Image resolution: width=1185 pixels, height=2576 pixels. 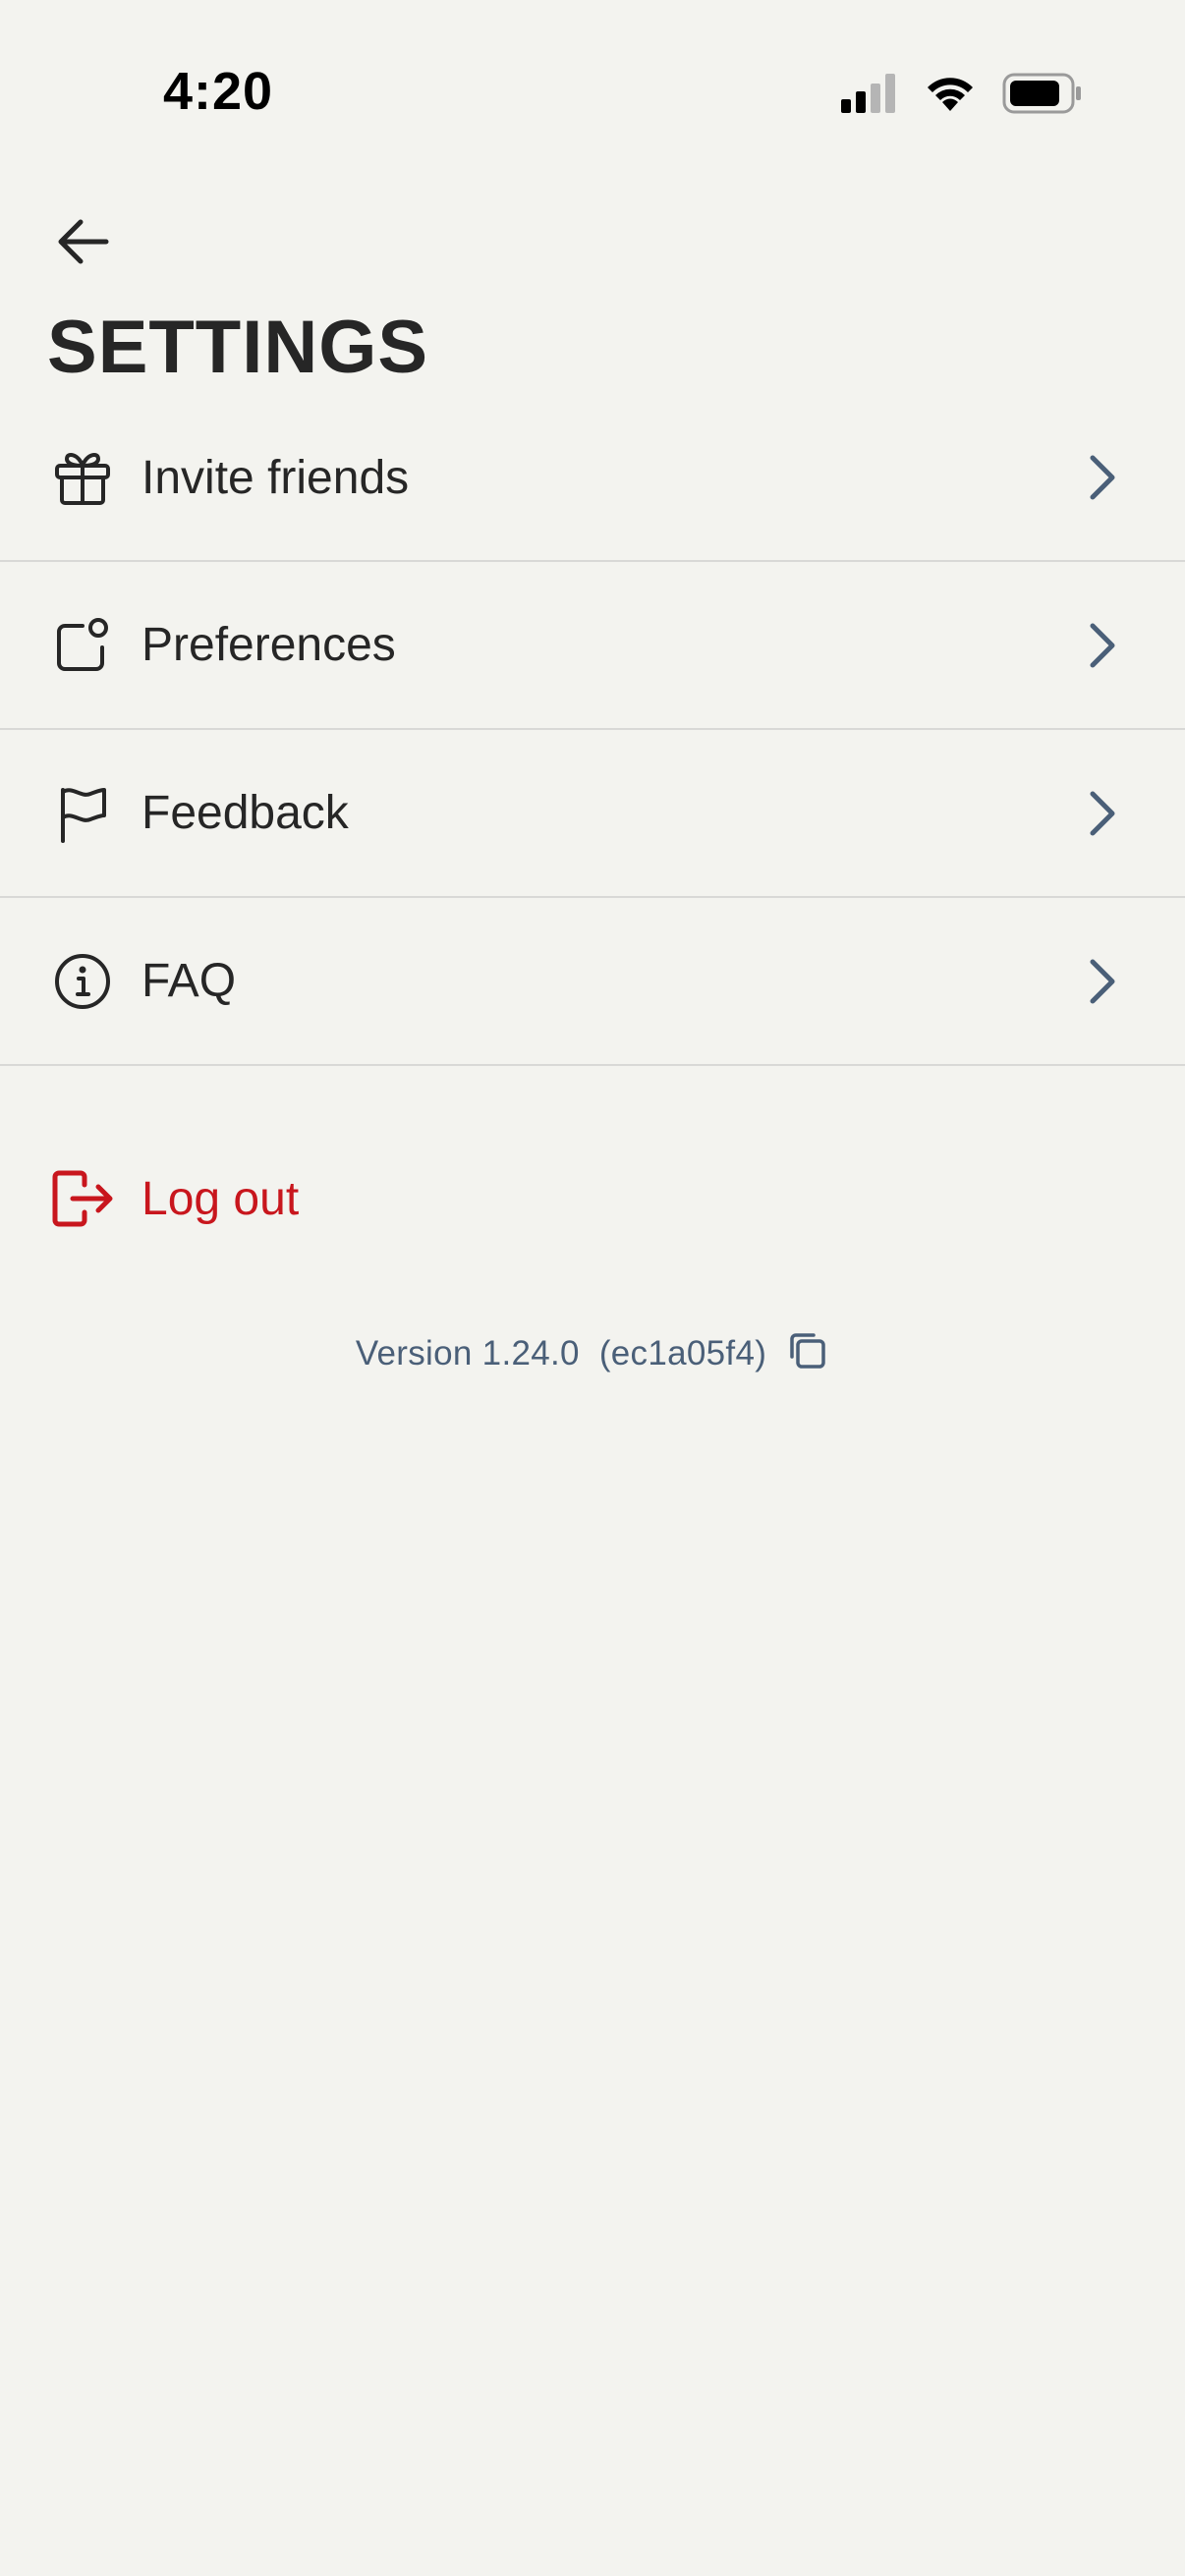 I want to click on list-item-faq: FAQ, so click(x=592, y=982).